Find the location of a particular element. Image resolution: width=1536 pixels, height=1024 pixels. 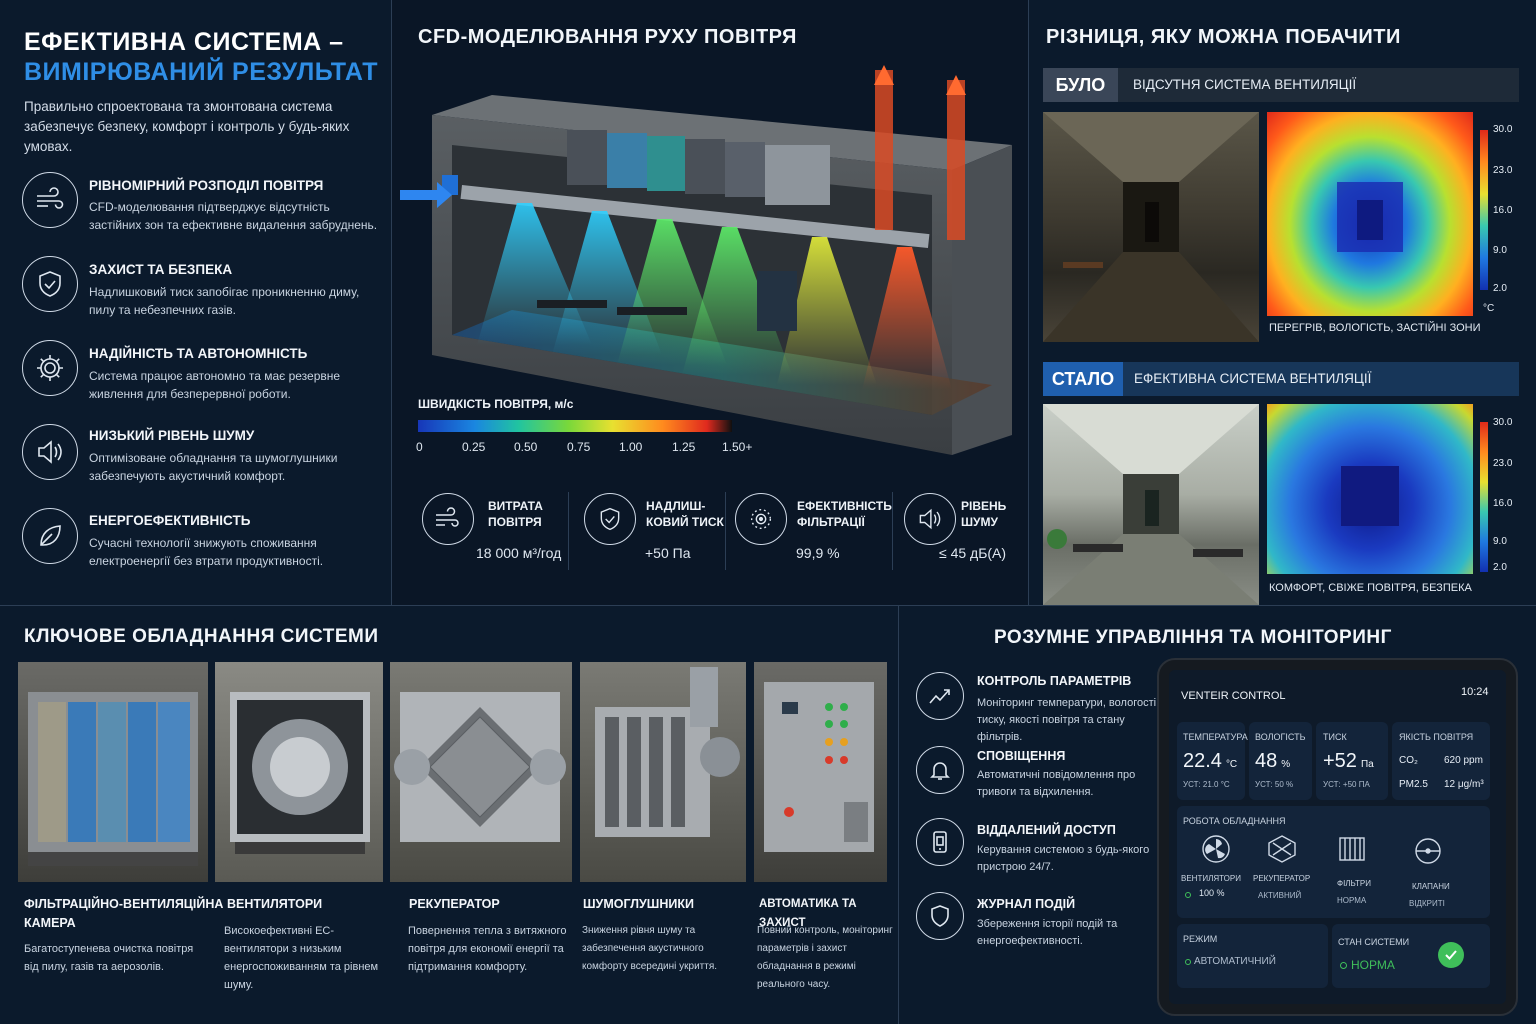

card-value: 22.4 °C is located at coordinates (1210, 761).